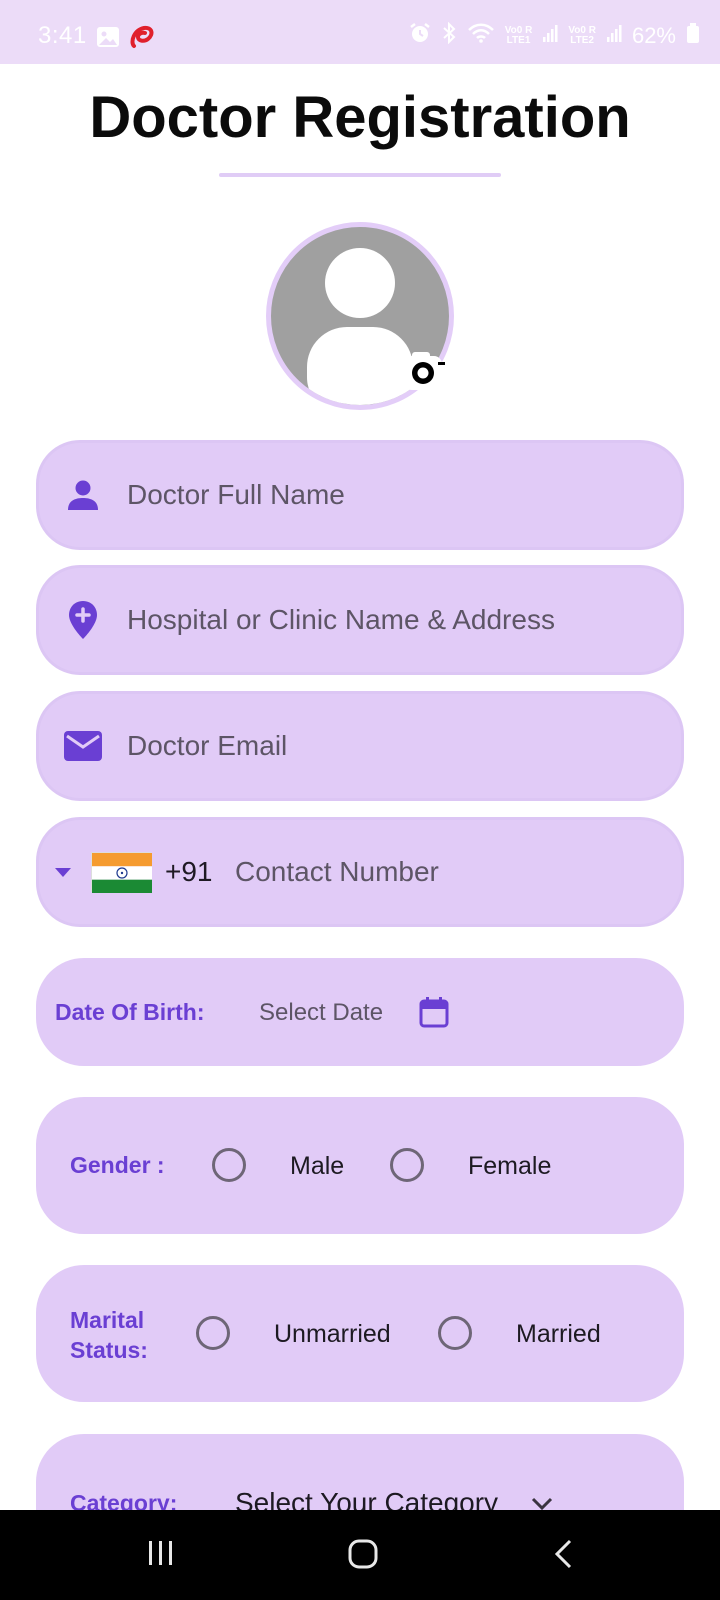 This screenshot has height=1600, width=720. What do you see at coordinates (481, 36) in the screenshot?
I see `wifi-icon` at bounding box center [481, 36].